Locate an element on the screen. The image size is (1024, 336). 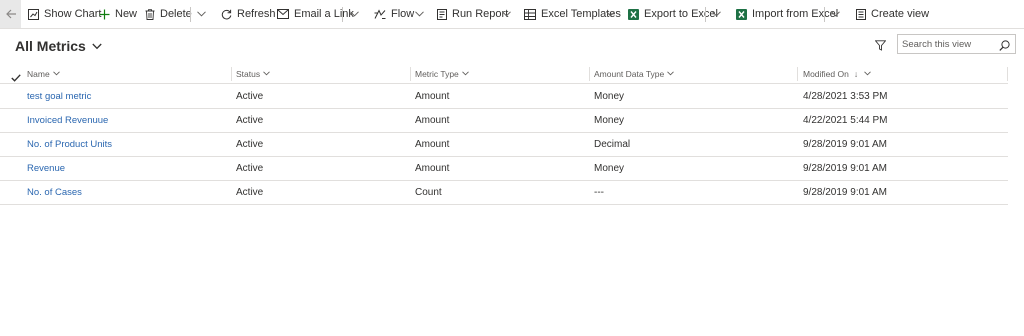
chart-icon is located at coordinates (33, 14).